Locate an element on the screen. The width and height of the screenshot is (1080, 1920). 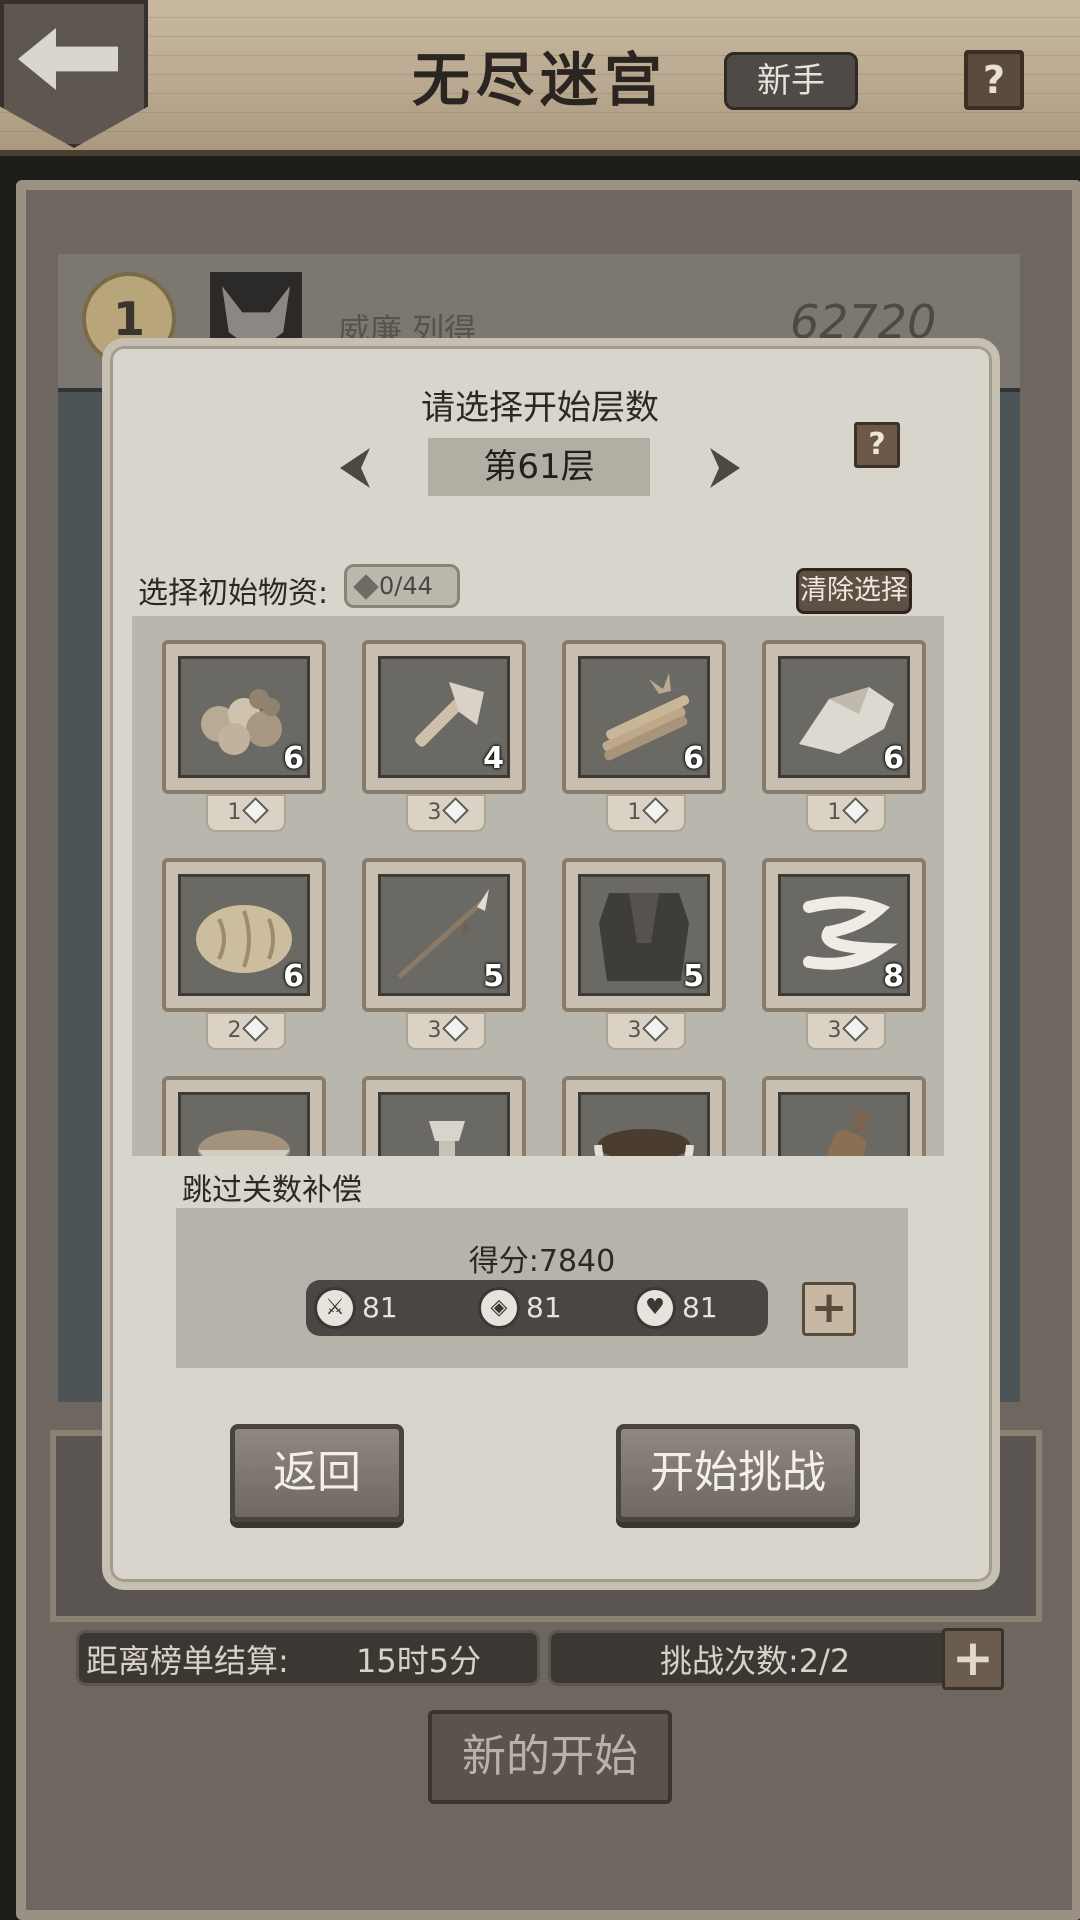
compensation-label: 跳过关数补偿 is located at coordinates (272, 1190).